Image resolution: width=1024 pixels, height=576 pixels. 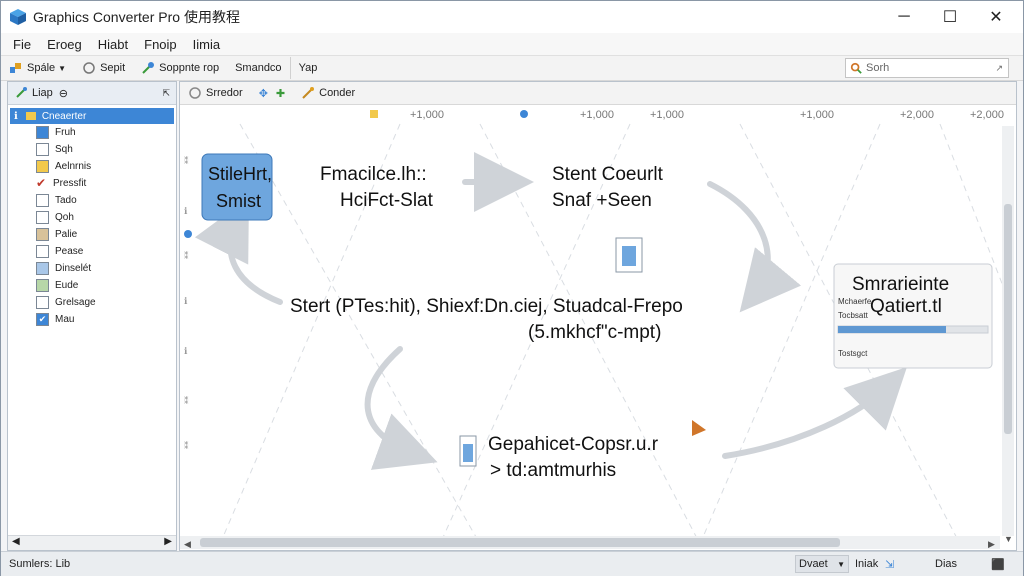 What do you see at coordinates (189, 68) in the screenshot?
I see `support-label: Soppnte rop` at bounding box center [189, 68].